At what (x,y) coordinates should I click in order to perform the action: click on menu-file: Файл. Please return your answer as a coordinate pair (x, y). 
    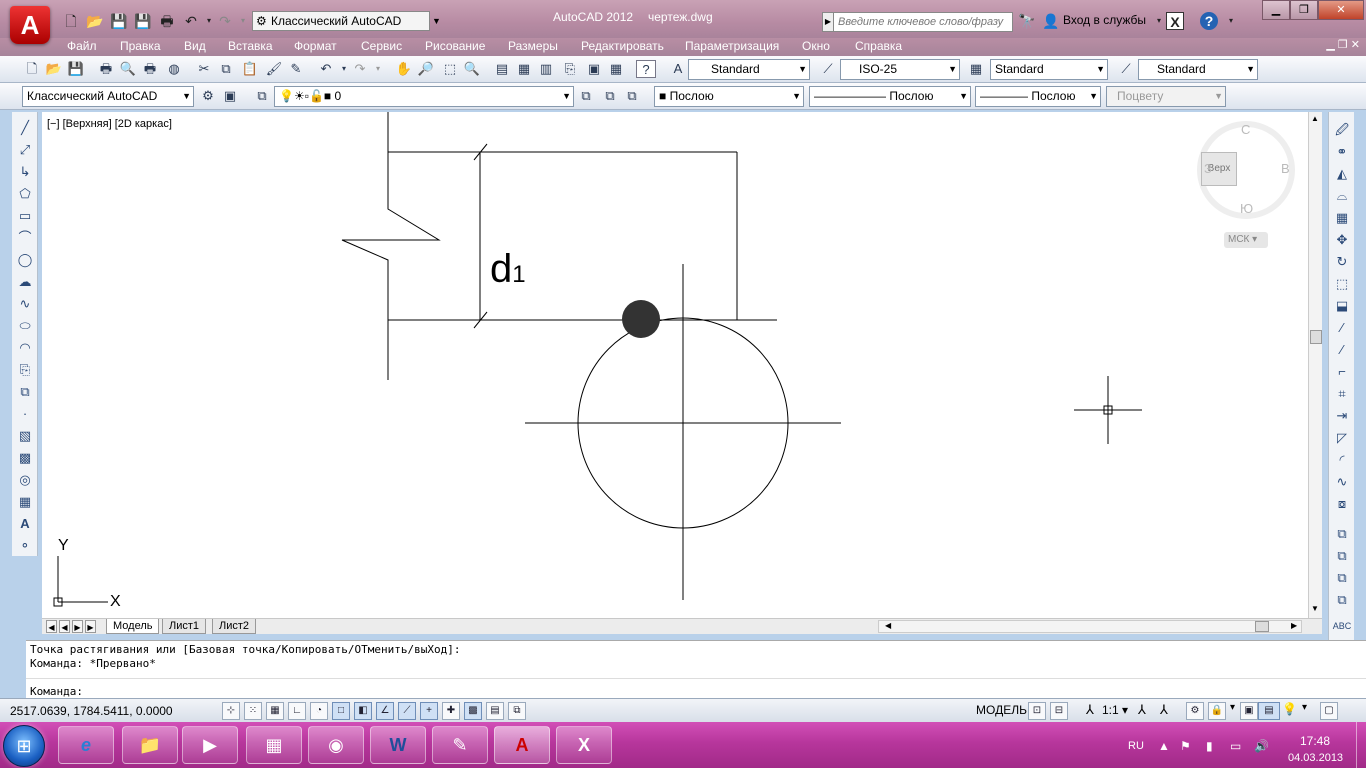
    Looking at the image, I should click on (82, 47).